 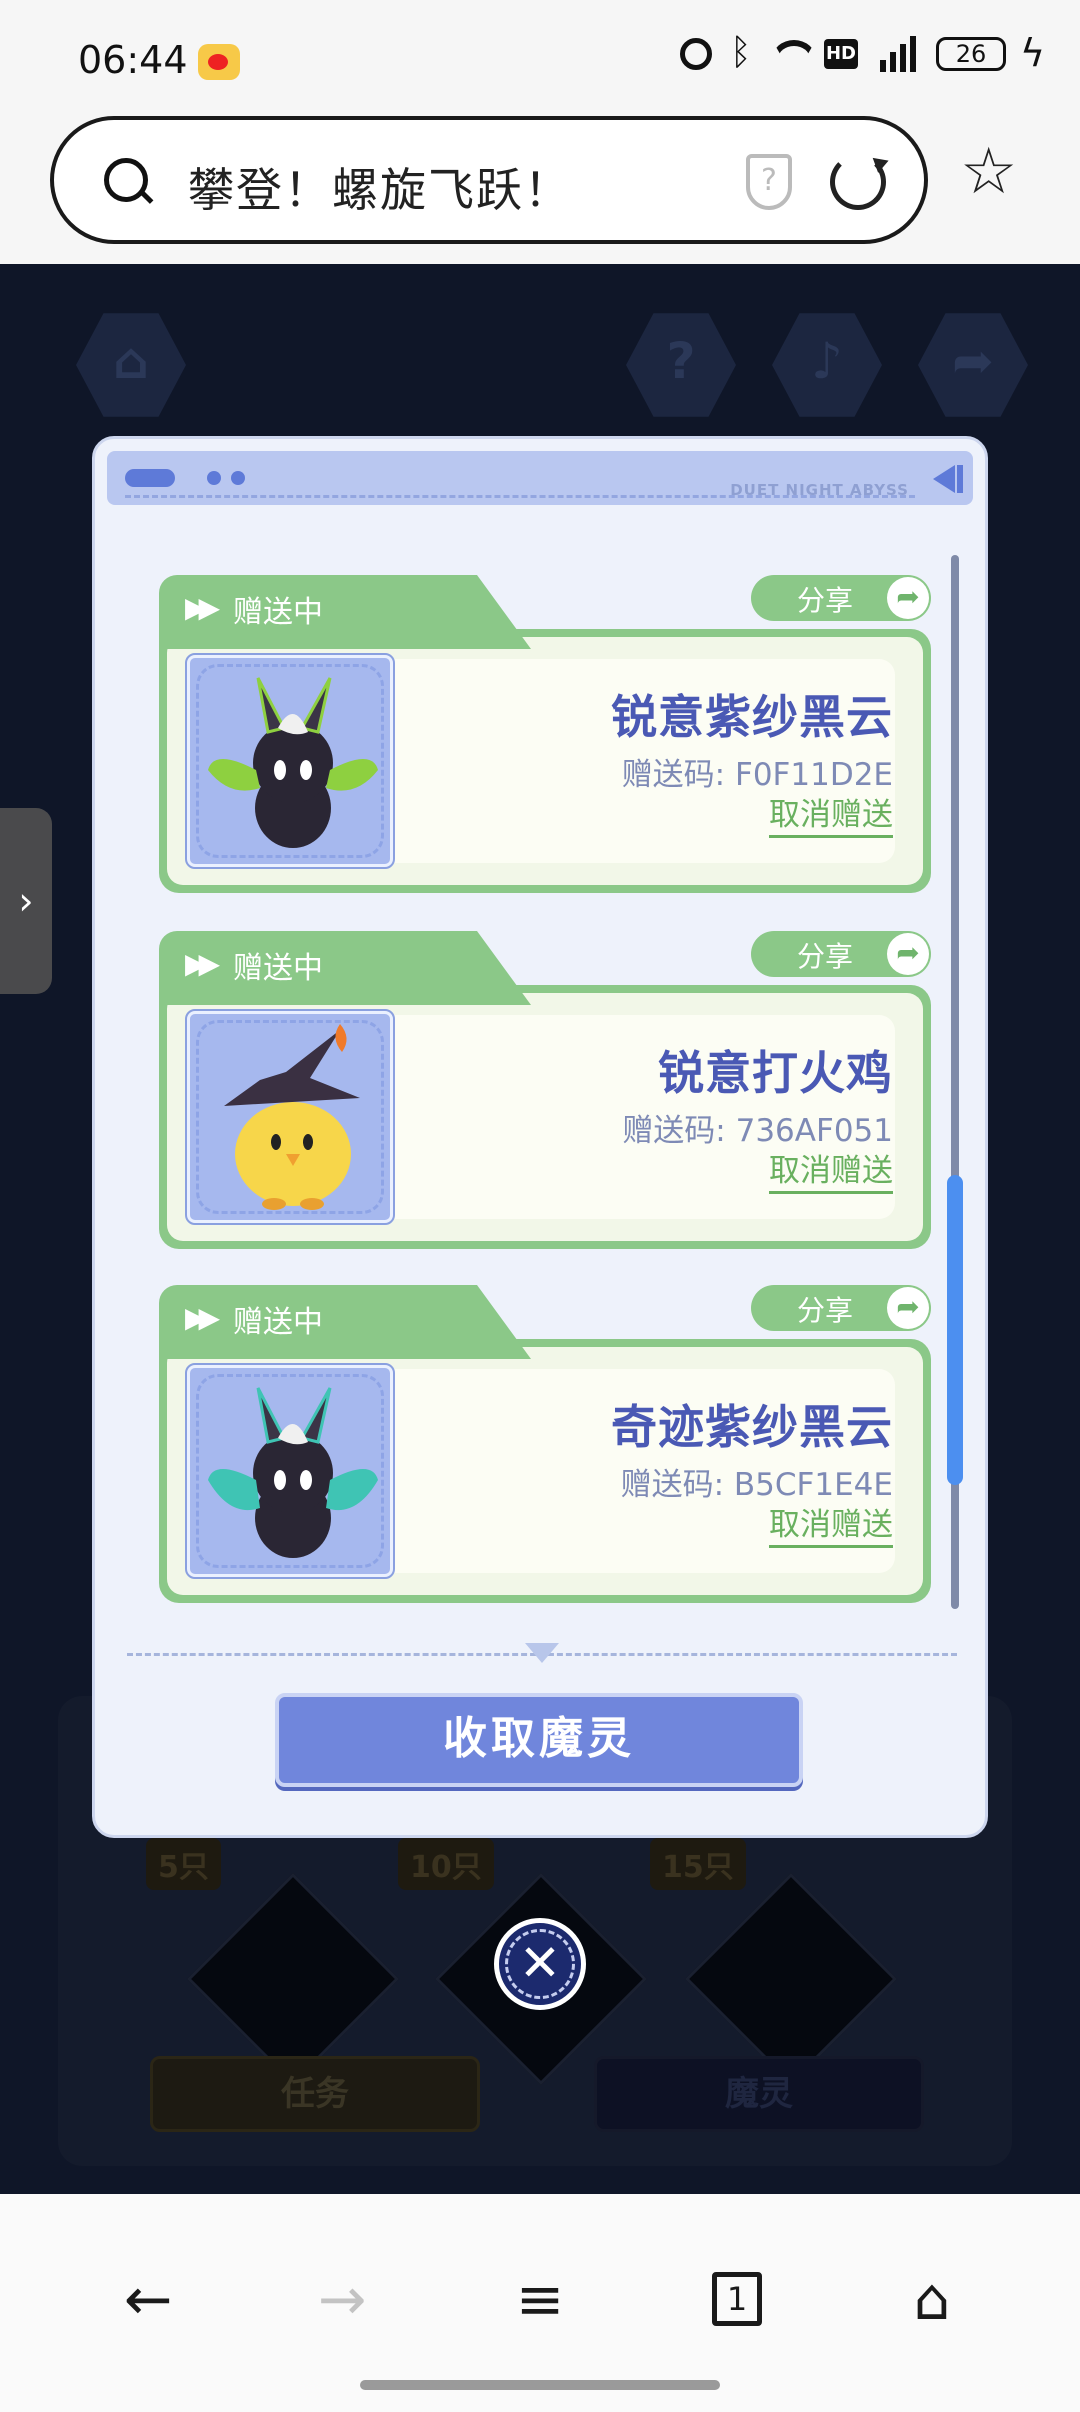 What do you see at coordinates (219, 62) in the screenshot?
I see `weibo-notification-icon` at bounding box center [219, 62].